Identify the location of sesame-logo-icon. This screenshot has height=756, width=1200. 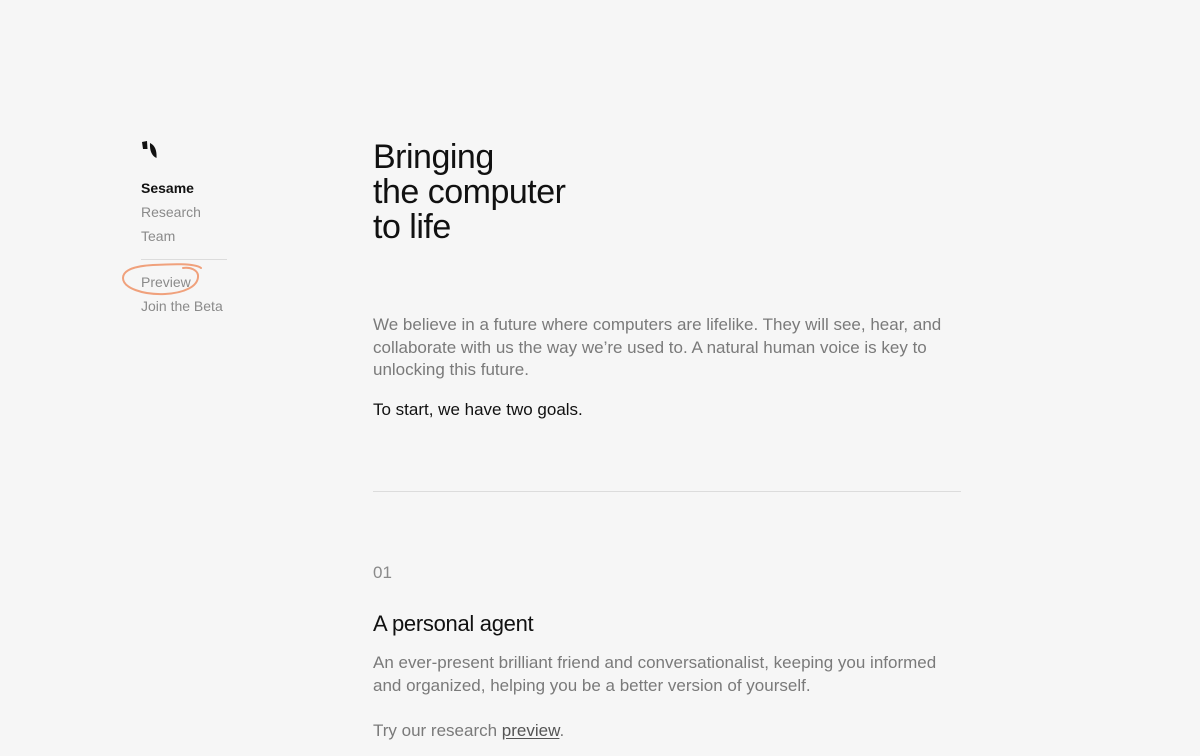
(150, 150).